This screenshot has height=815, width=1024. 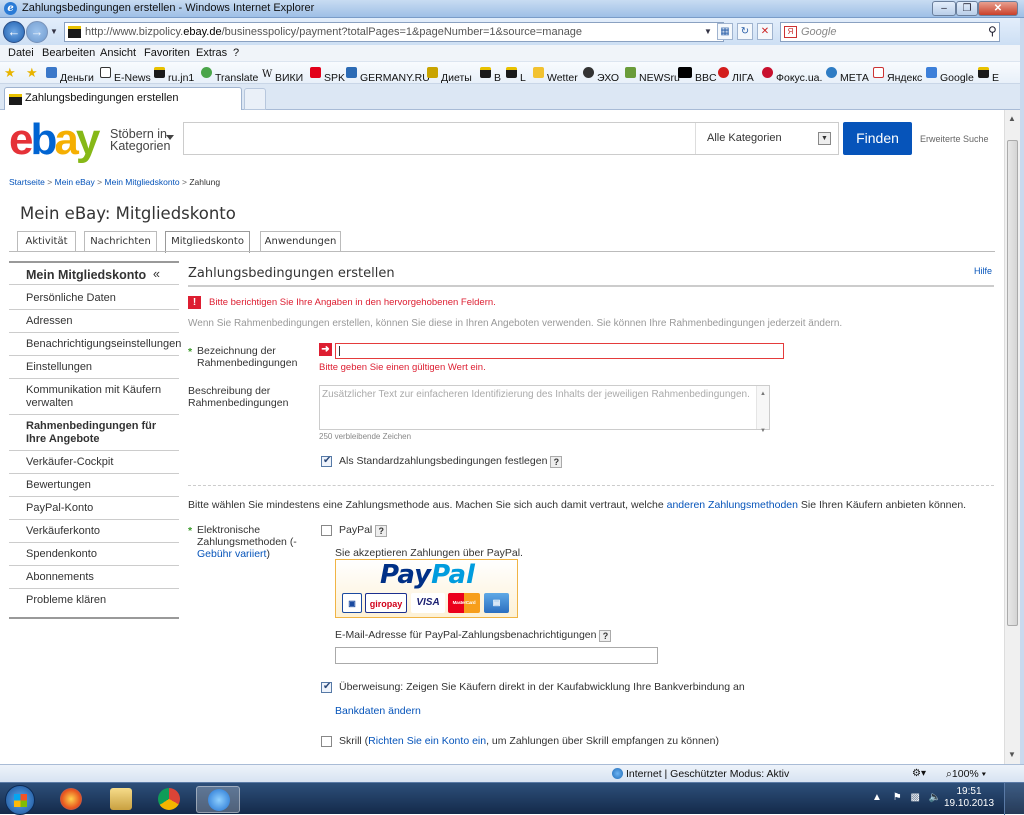 I want to click on skrill-setup-link: Richten Sie ein Konto ein, so click(x=427, y=741).